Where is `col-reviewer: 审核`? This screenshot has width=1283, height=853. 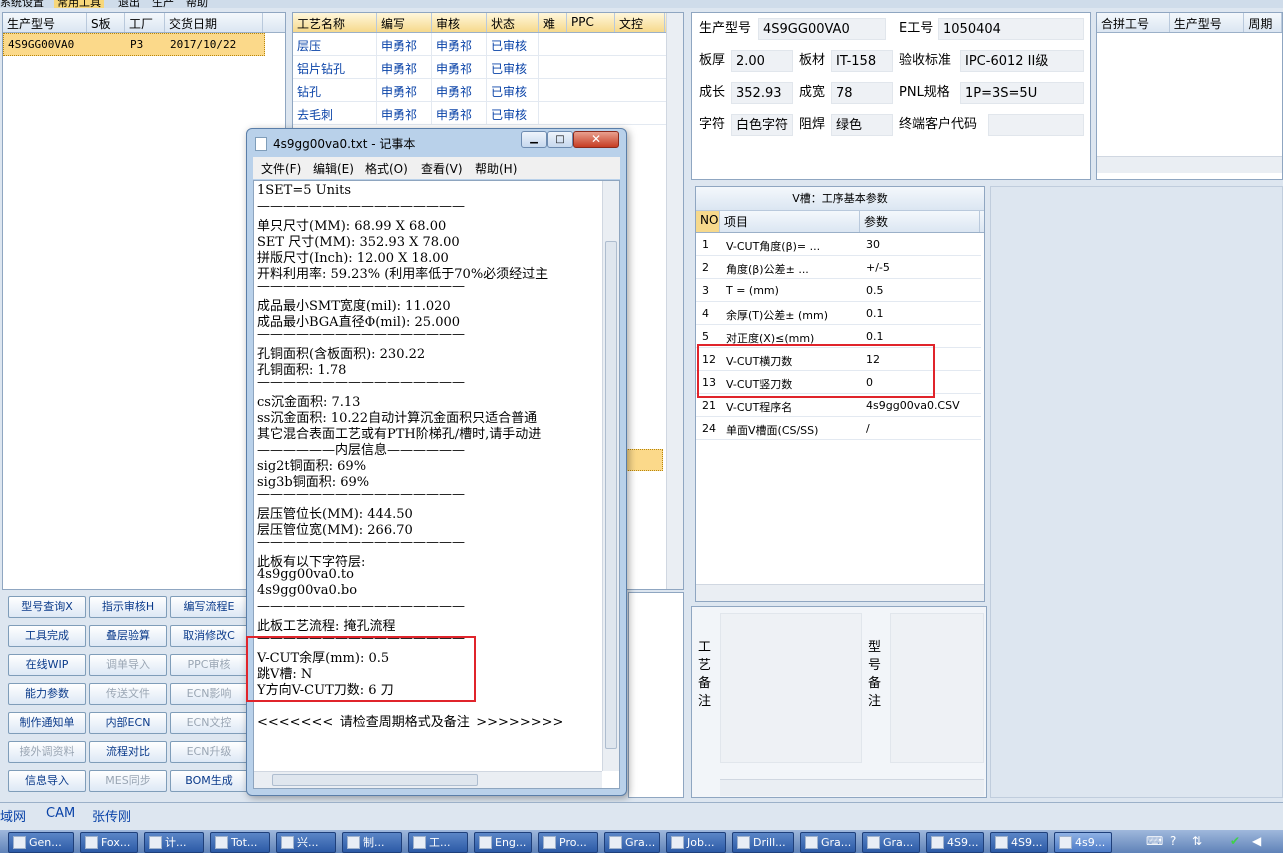 col-reviewer: 审核 is located at coordinates (459, 22).